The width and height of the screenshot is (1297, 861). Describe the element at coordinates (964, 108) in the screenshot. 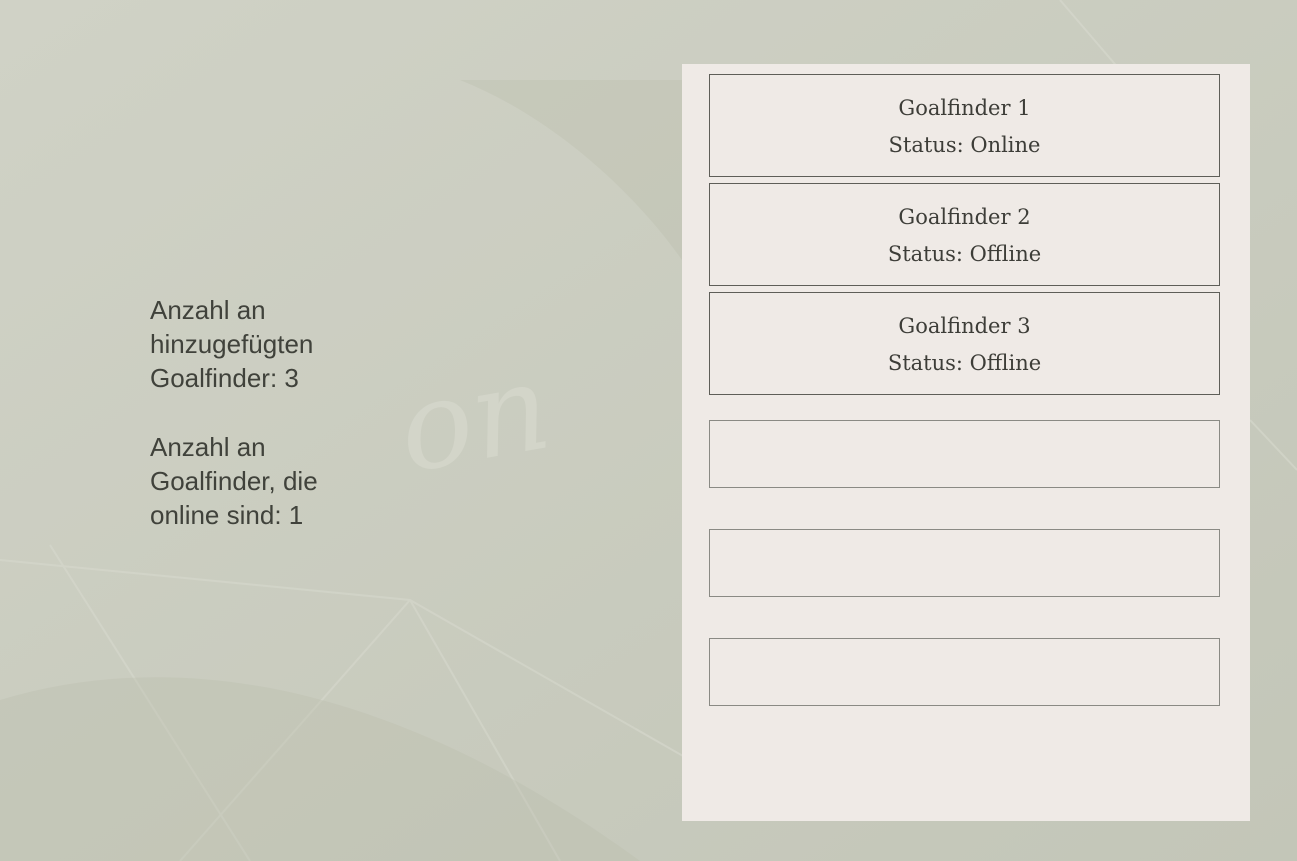

I see `goalfinder-name: Goalfinder 1` at that location.